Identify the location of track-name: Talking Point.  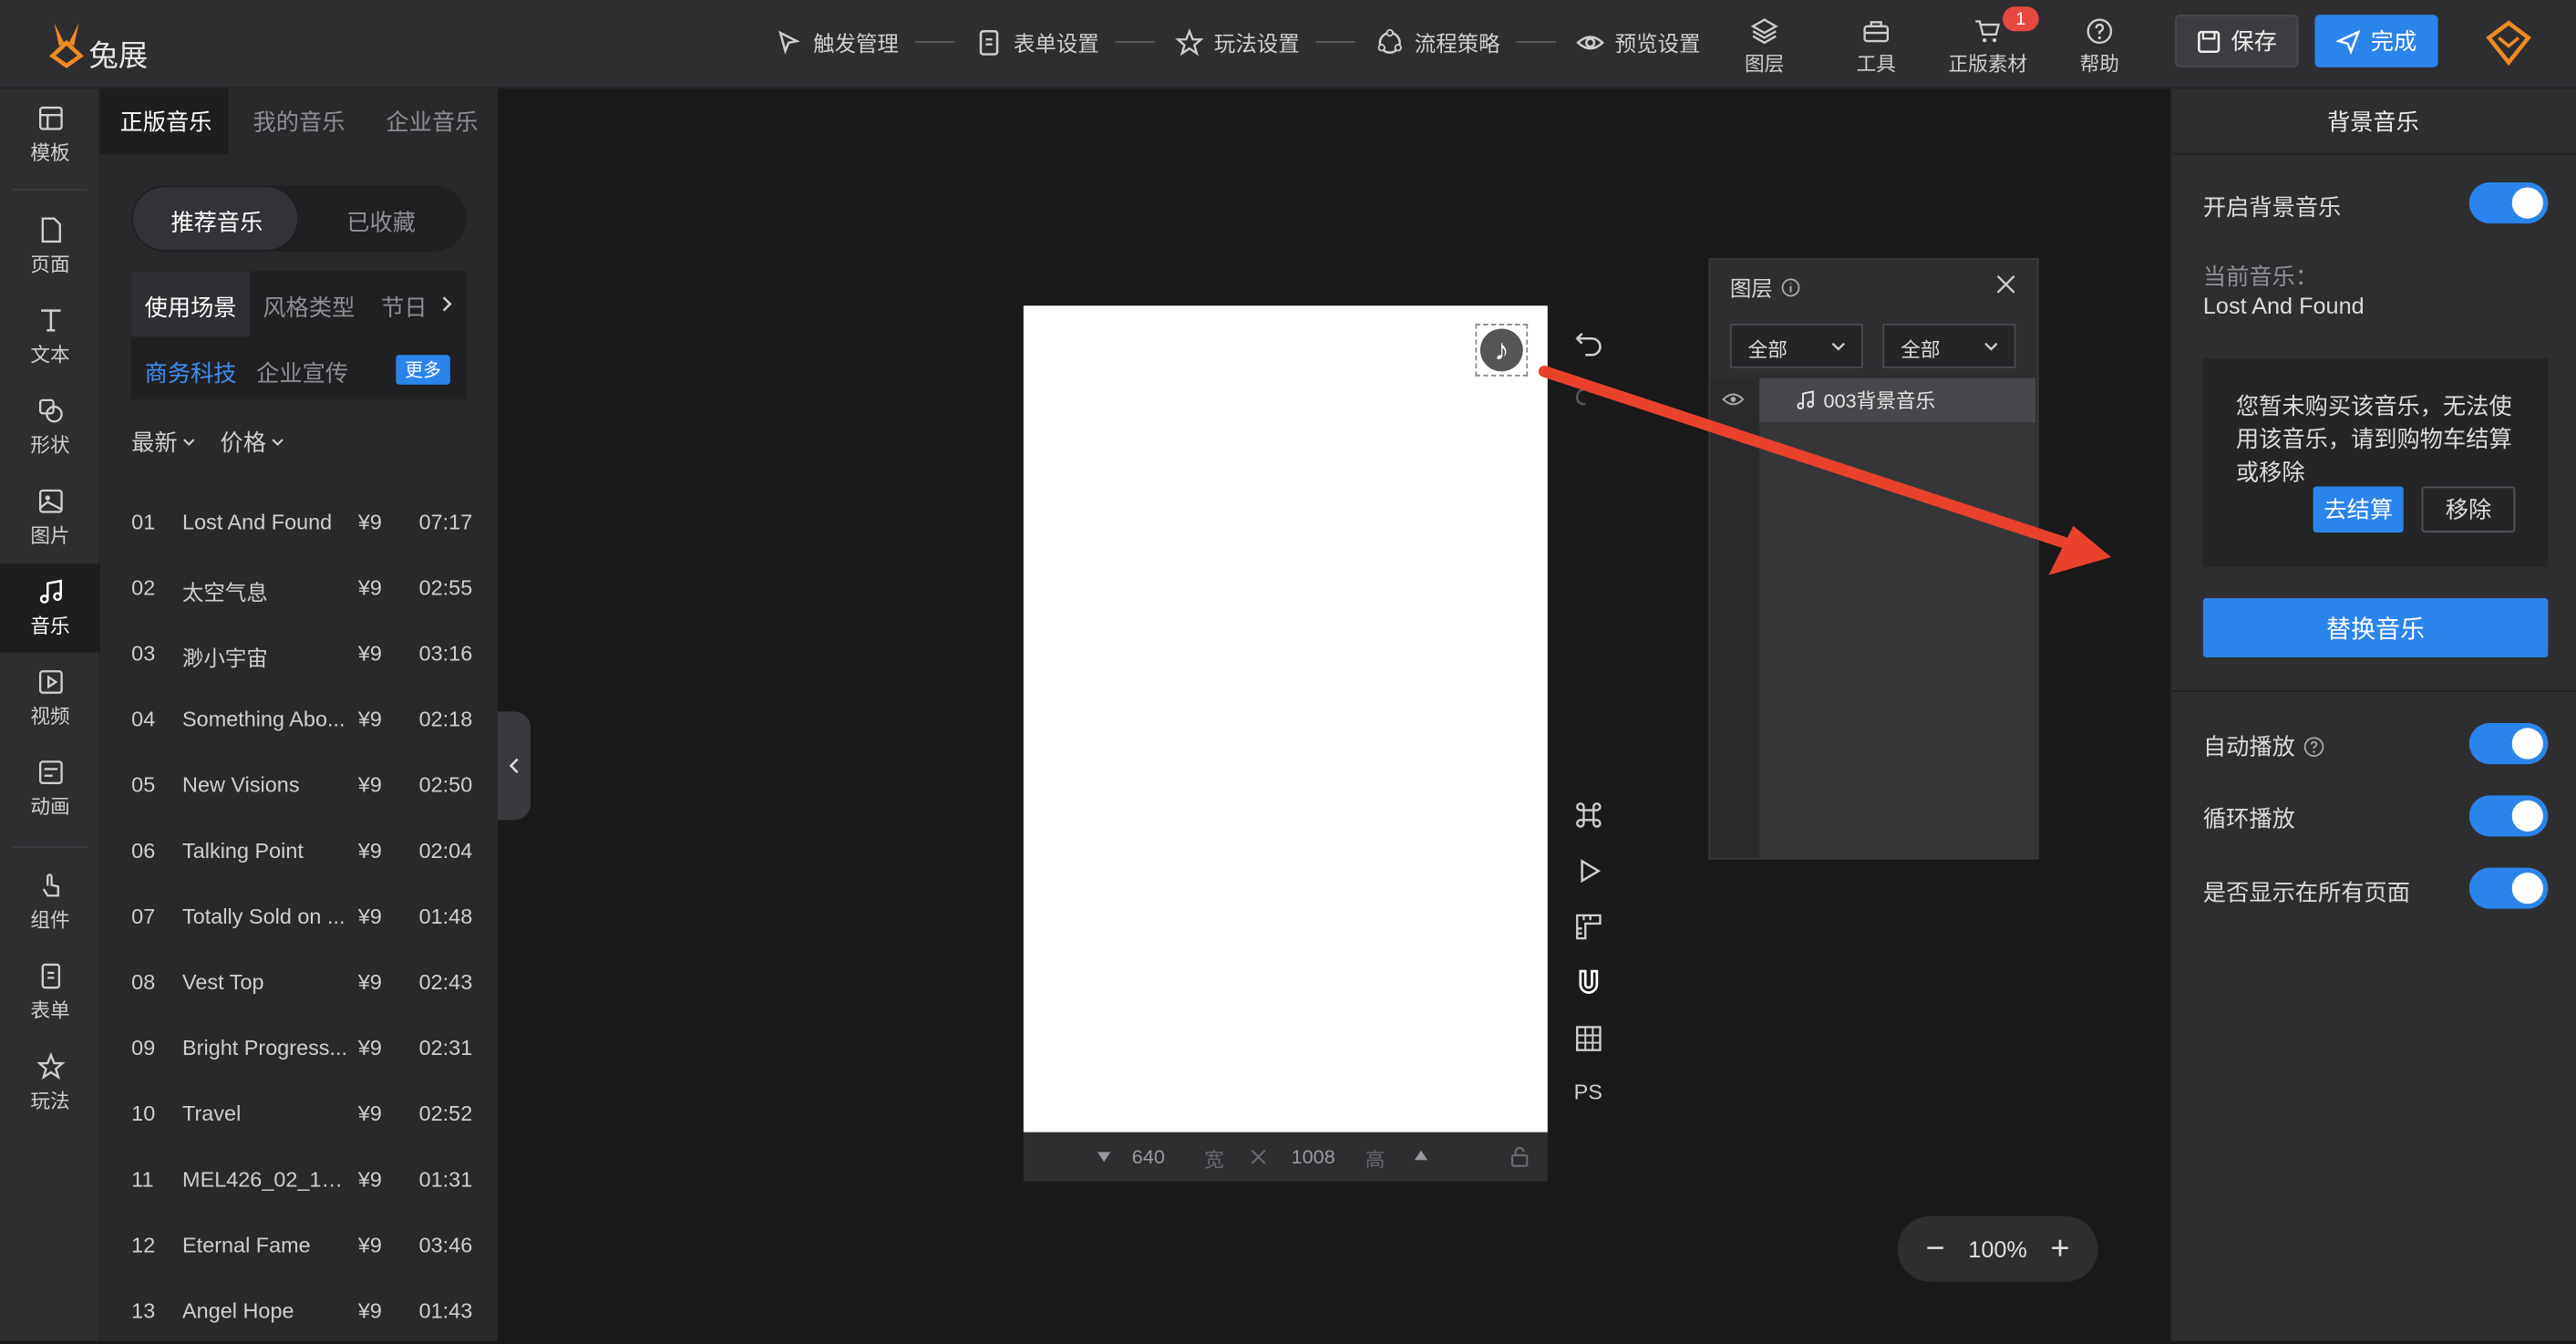
(243, 850).